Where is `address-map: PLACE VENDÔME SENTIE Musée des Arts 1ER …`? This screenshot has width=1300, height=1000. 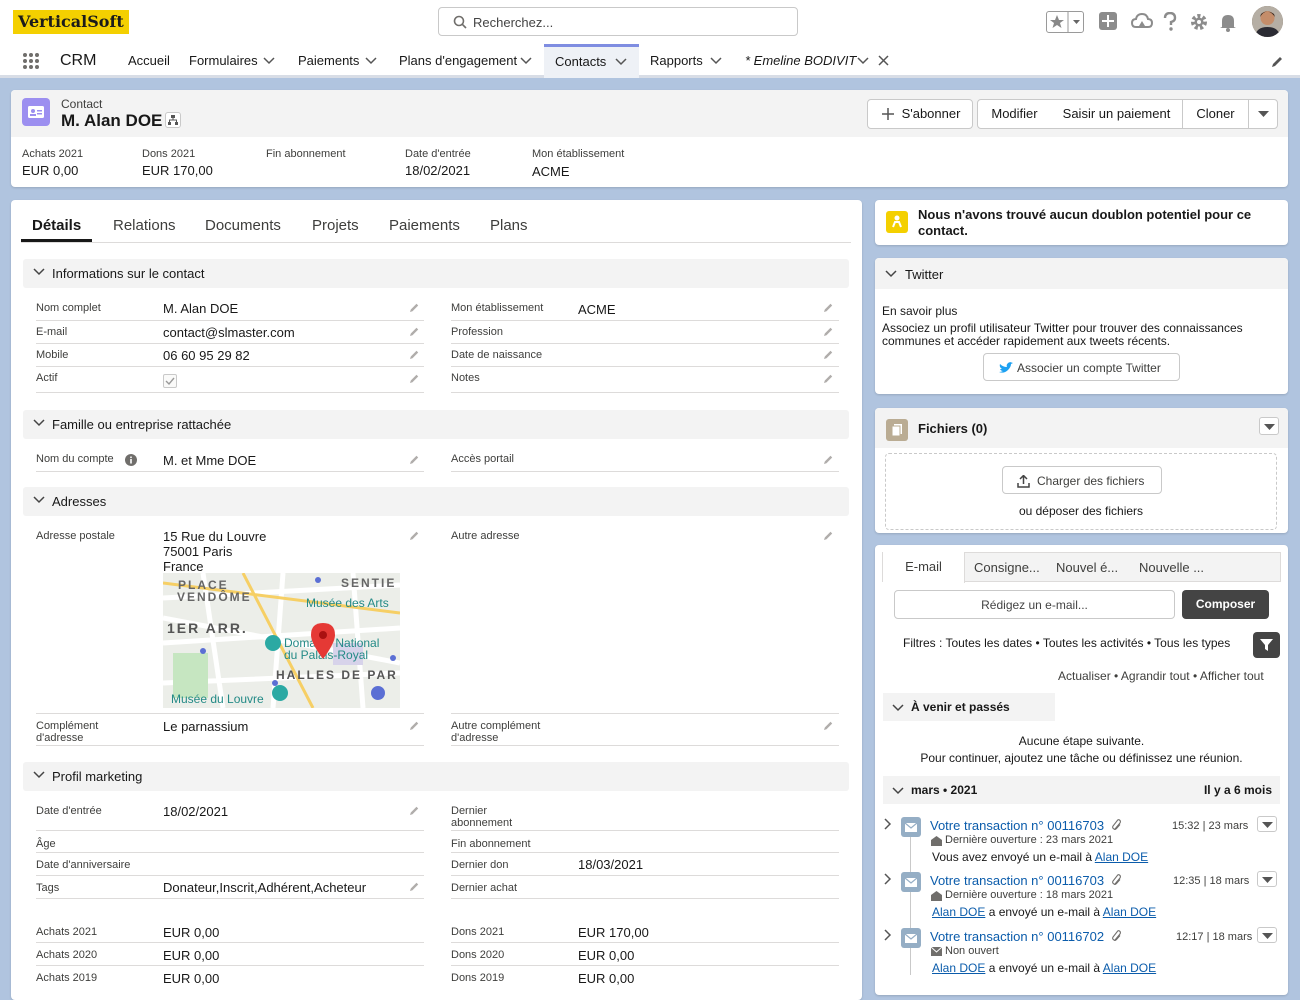
address-map: PLACE VENDÔME SENTIE Musée des Arts 1ER … is located at coordinates (281, 640).